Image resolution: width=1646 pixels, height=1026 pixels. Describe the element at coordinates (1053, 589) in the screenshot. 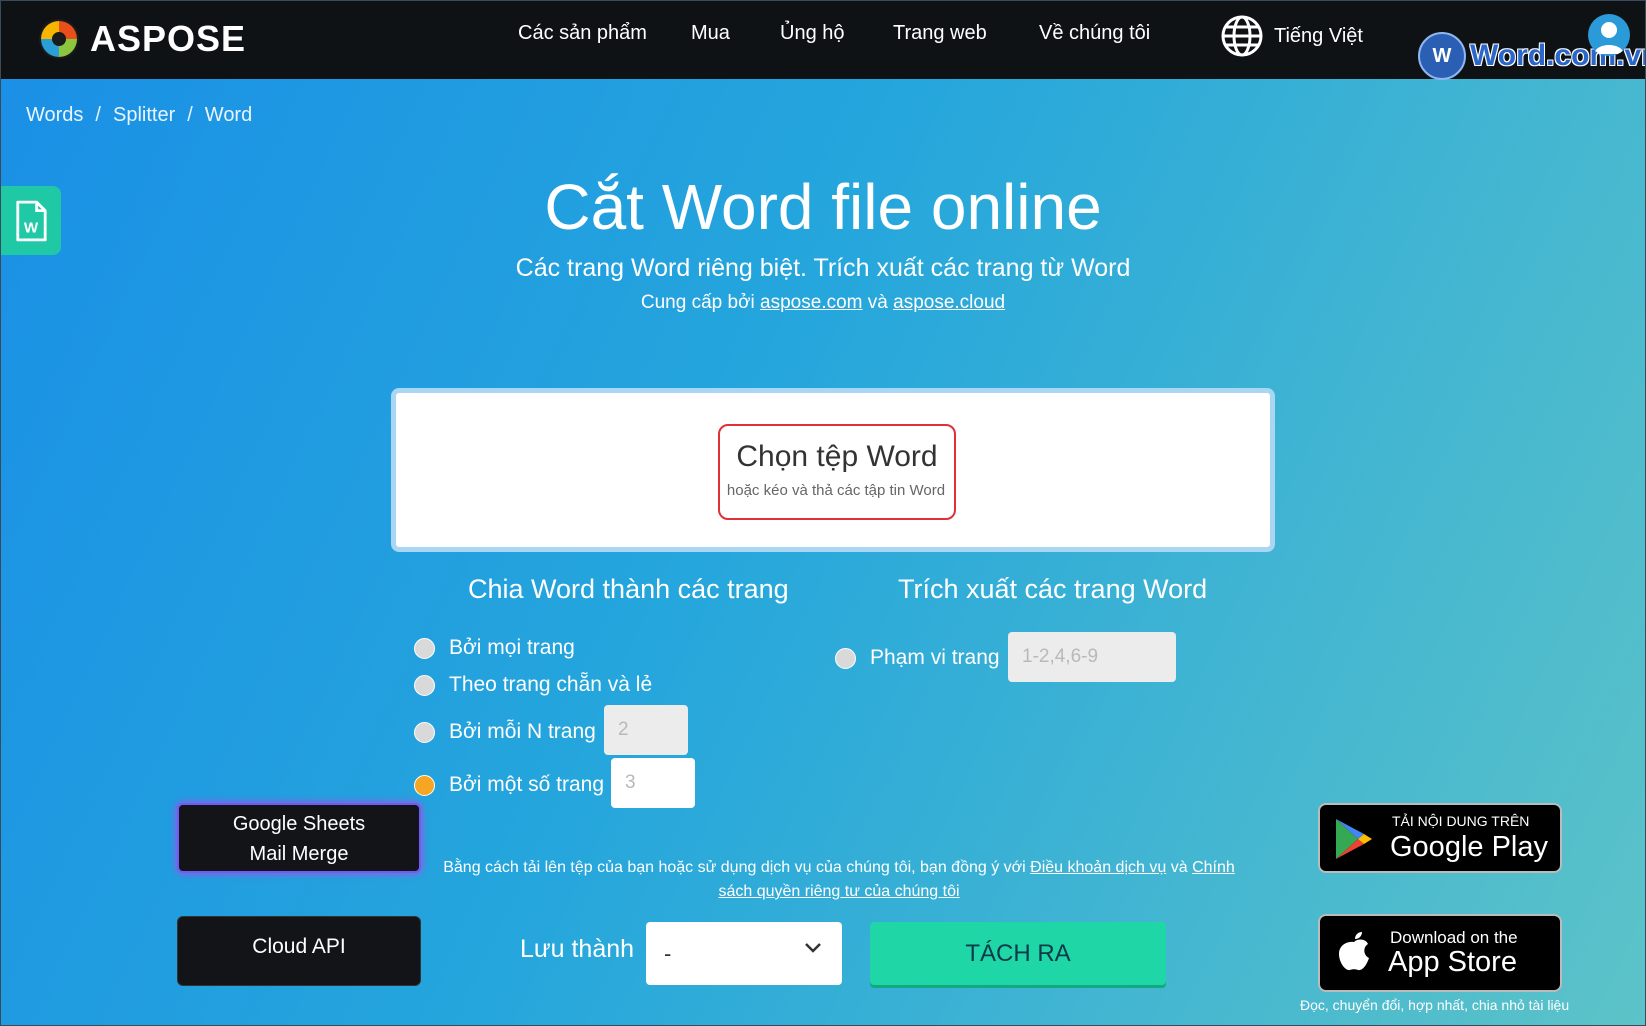

I see `extract-heading: Trích xuất các trang Word` at that location.